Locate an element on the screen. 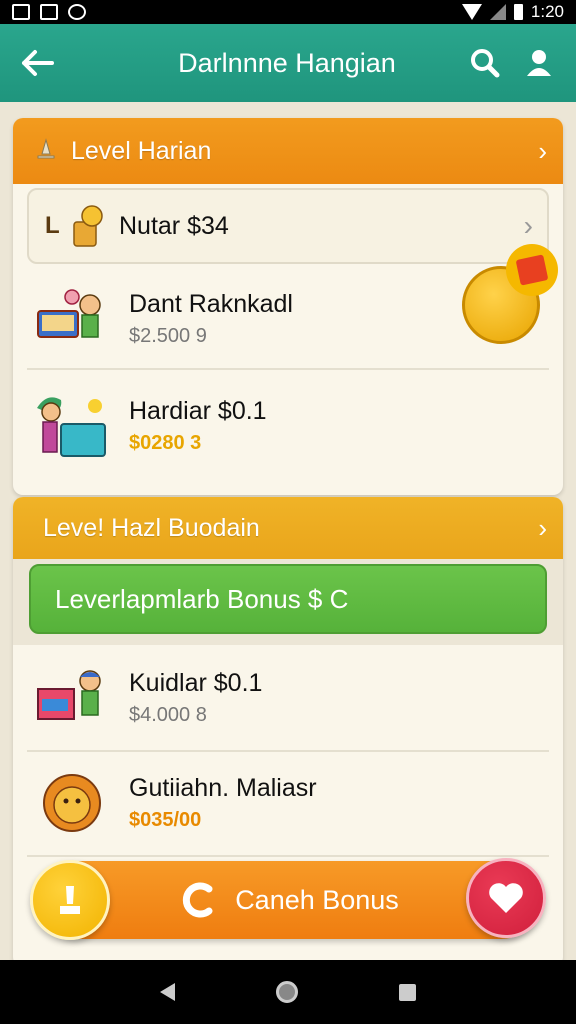 Image resolution: width=576 pixels, height=1024 pixels. favorite-button is located at coordinates (506, 898).